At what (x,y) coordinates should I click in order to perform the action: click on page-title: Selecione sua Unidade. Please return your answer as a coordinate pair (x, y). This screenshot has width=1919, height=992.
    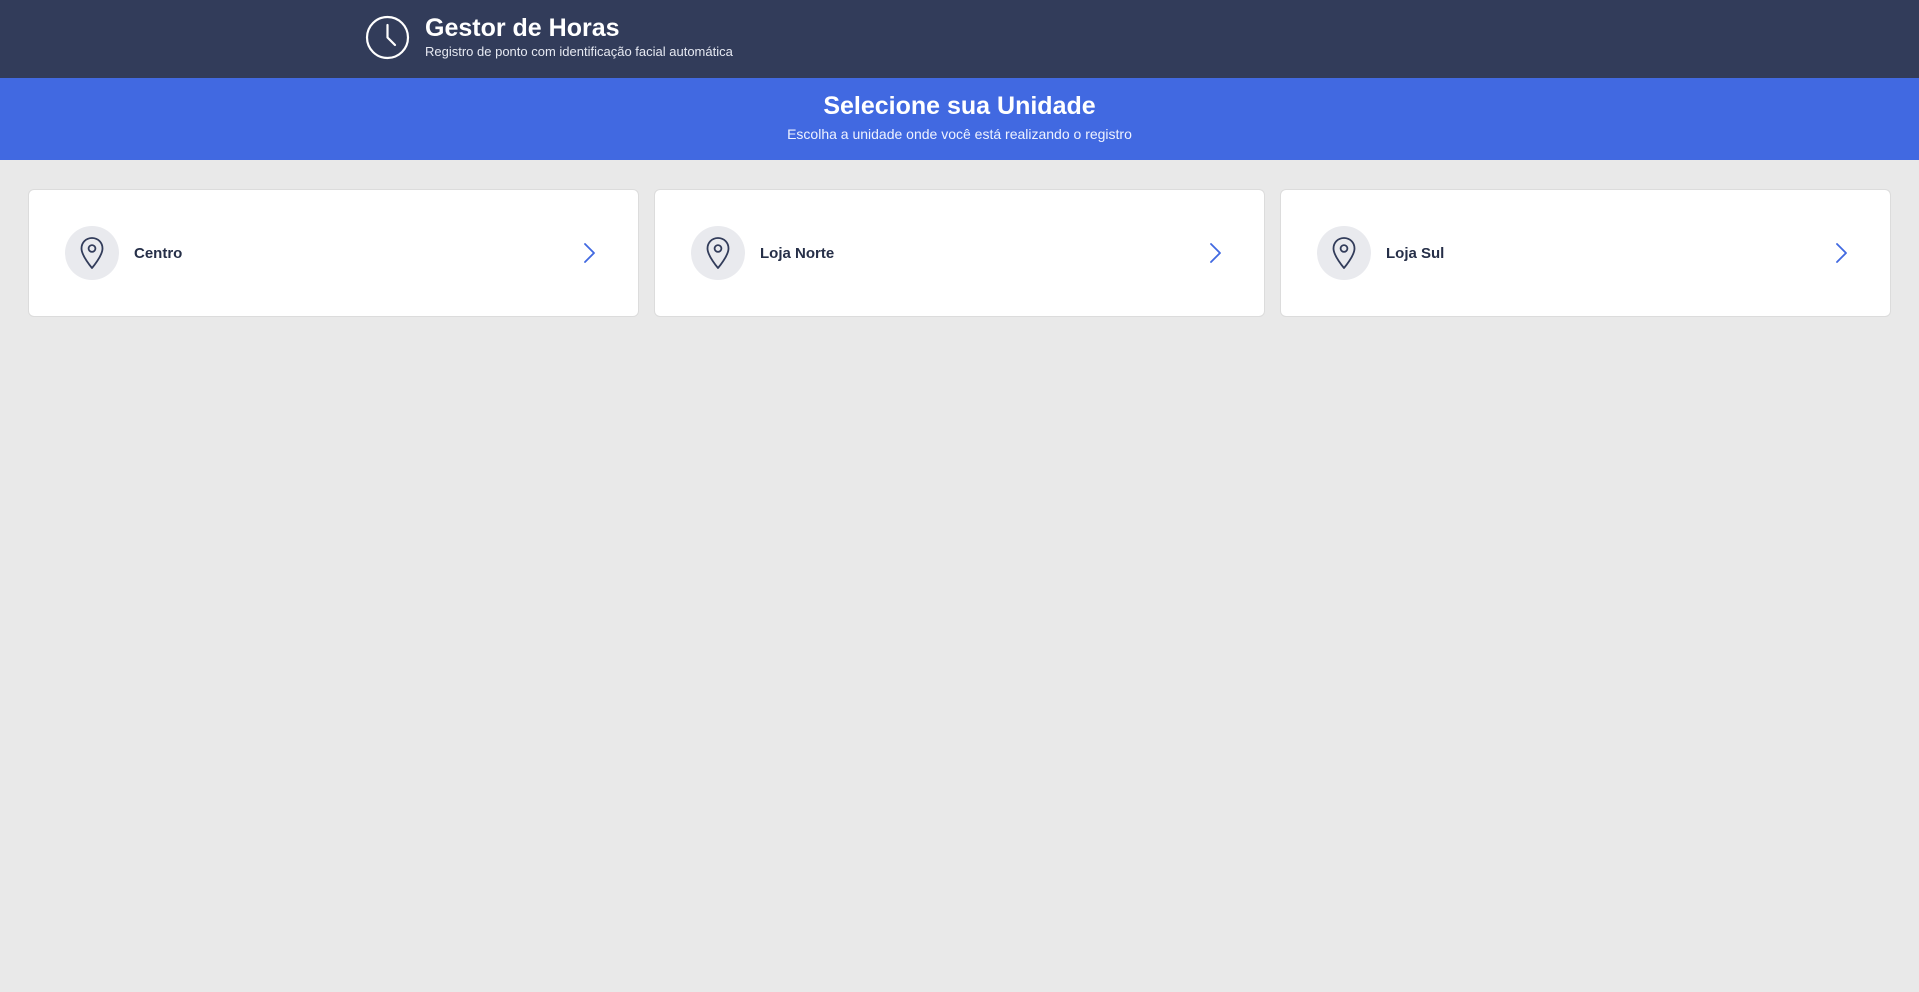
    Looking at the image, I should click on (959, 106).